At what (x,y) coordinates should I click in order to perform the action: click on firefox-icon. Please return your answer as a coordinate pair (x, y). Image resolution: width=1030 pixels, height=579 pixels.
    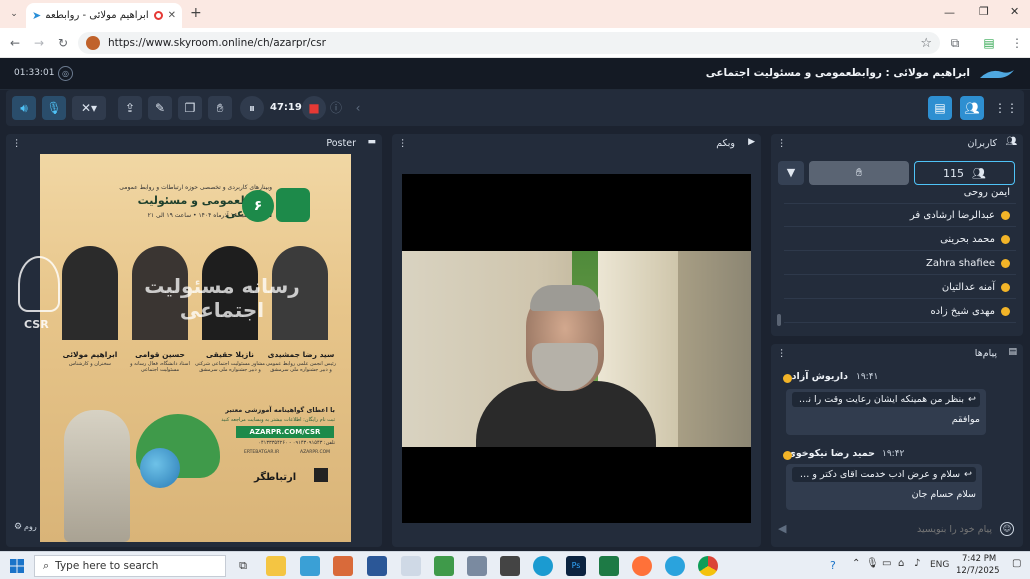
    Looking at the image, I should click on (642, 566).